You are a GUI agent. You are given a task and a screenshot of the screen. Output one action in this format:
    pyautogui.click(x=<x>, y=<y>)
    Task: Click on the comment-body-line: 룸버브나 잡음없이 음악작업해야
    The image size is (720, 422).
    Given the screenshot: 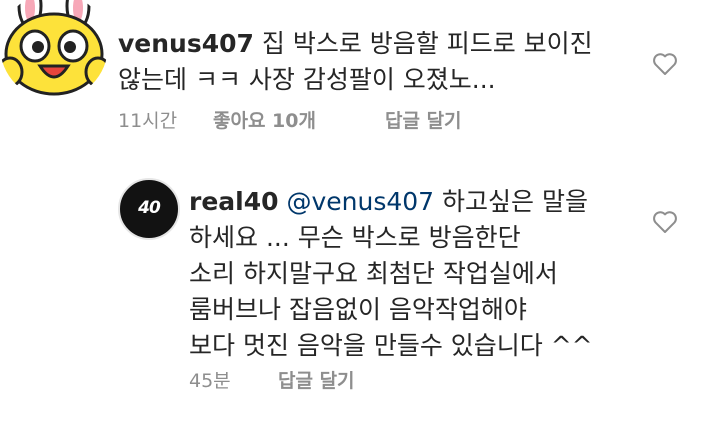 What is the action you would take?
    pyautogui.click(x=358, y=309)
    